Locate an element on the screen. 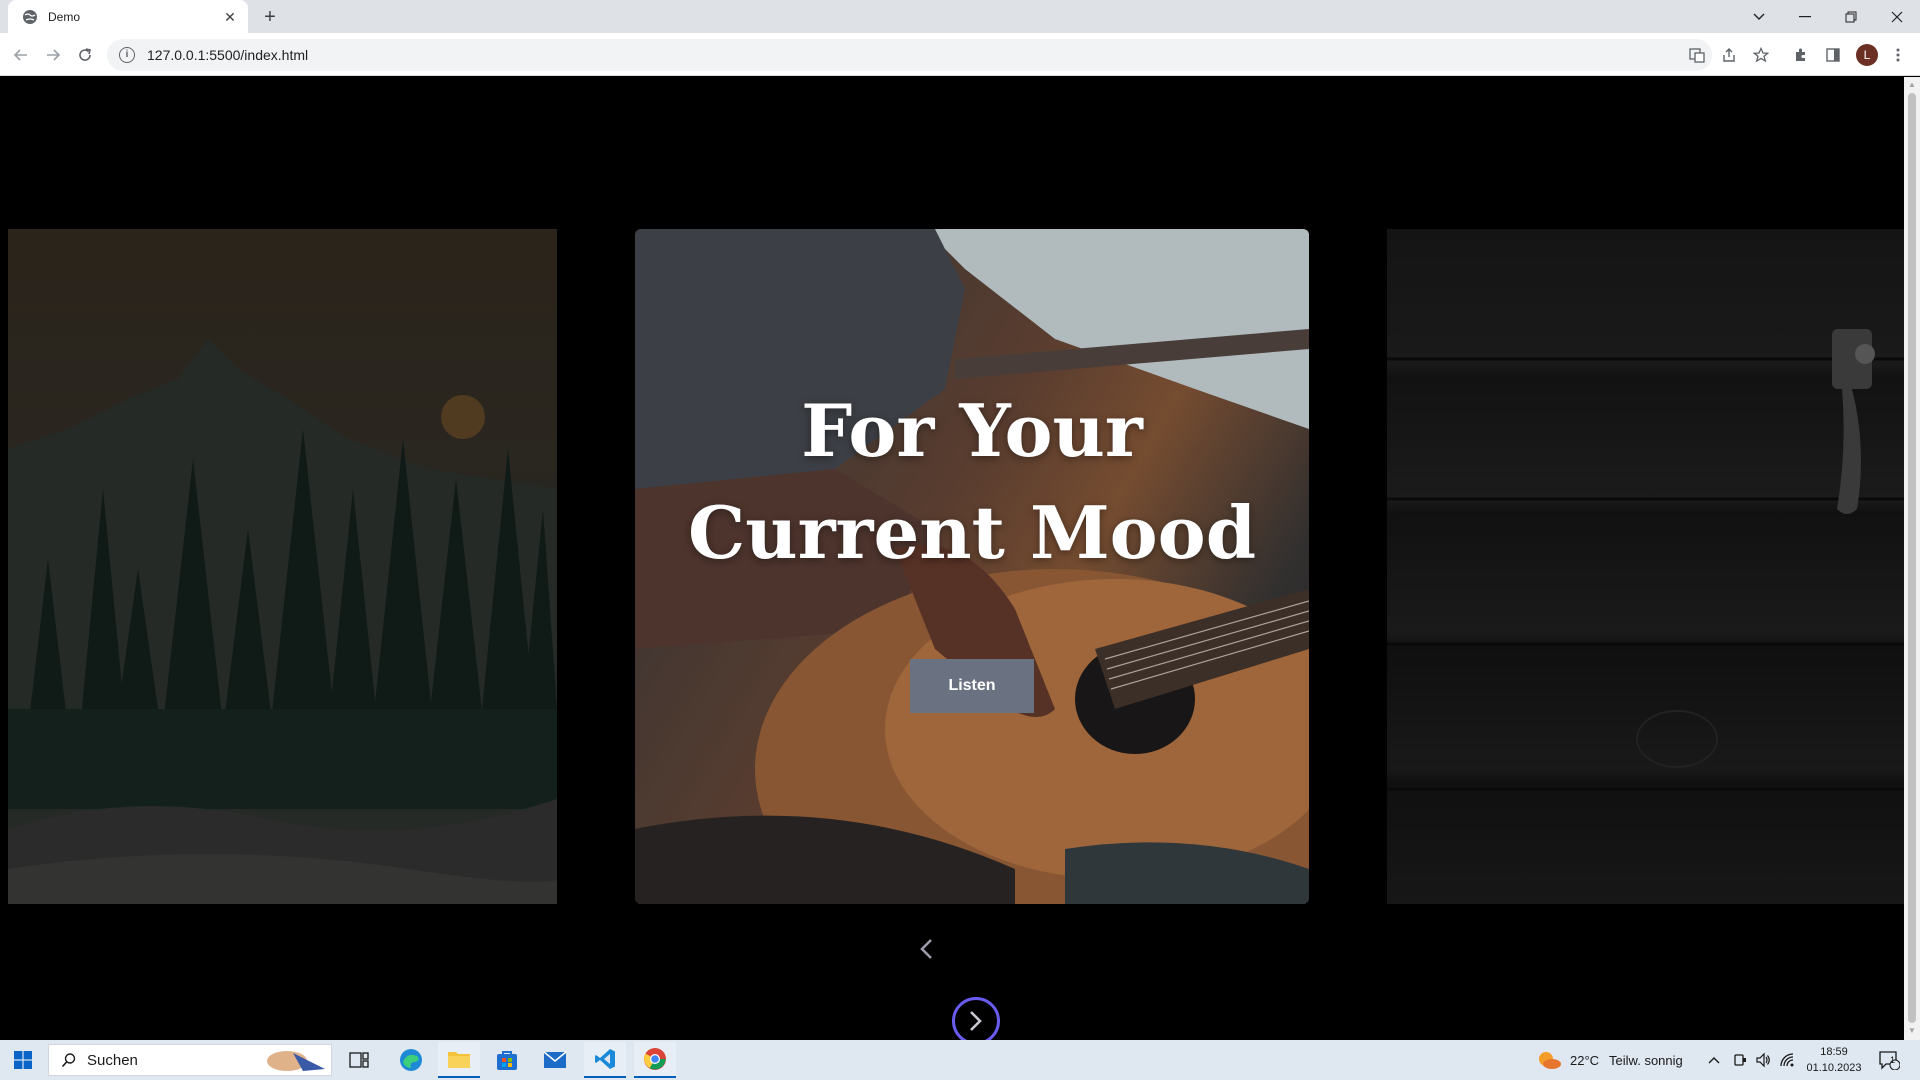  wood-image is located at coordinates (1645, 560).